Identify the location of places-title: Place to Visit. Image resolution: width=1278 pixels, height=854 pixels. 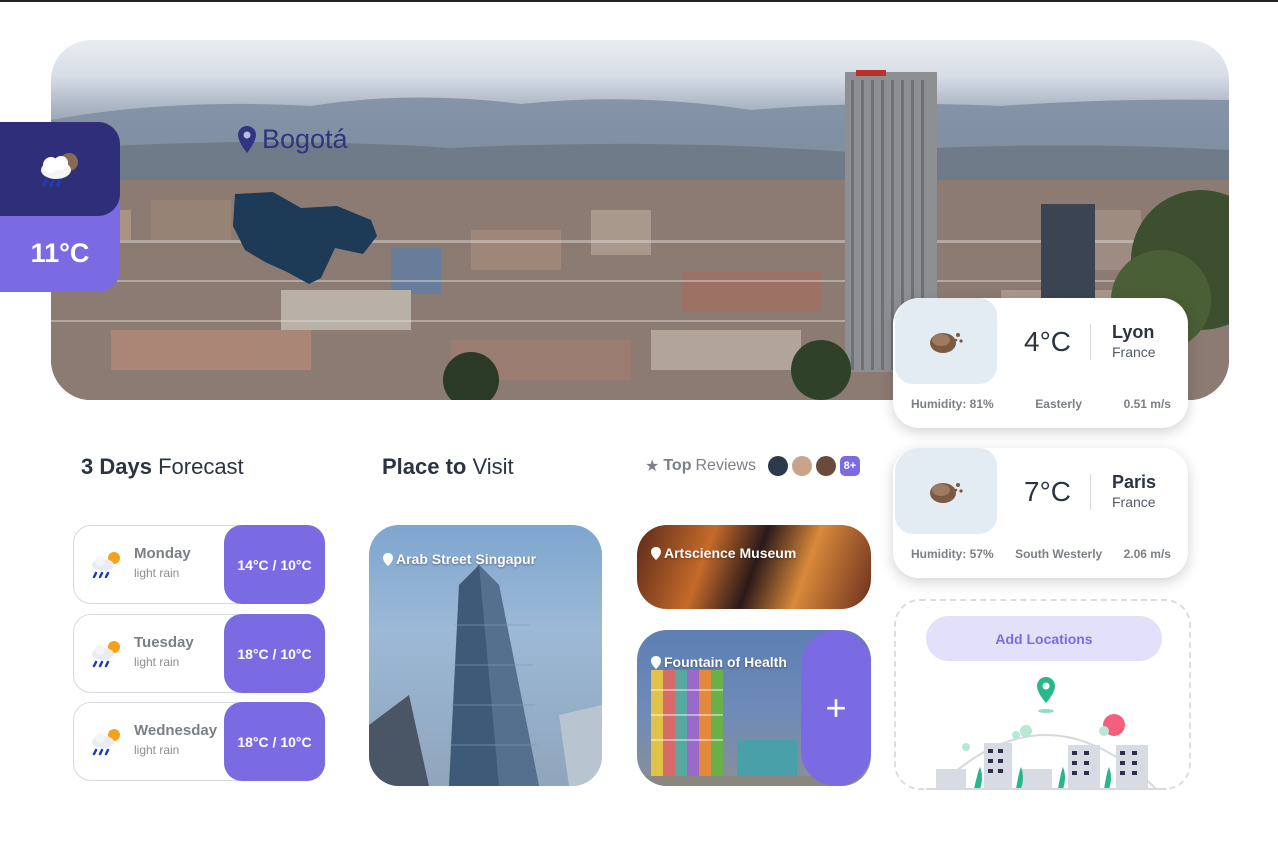
(448, 467).